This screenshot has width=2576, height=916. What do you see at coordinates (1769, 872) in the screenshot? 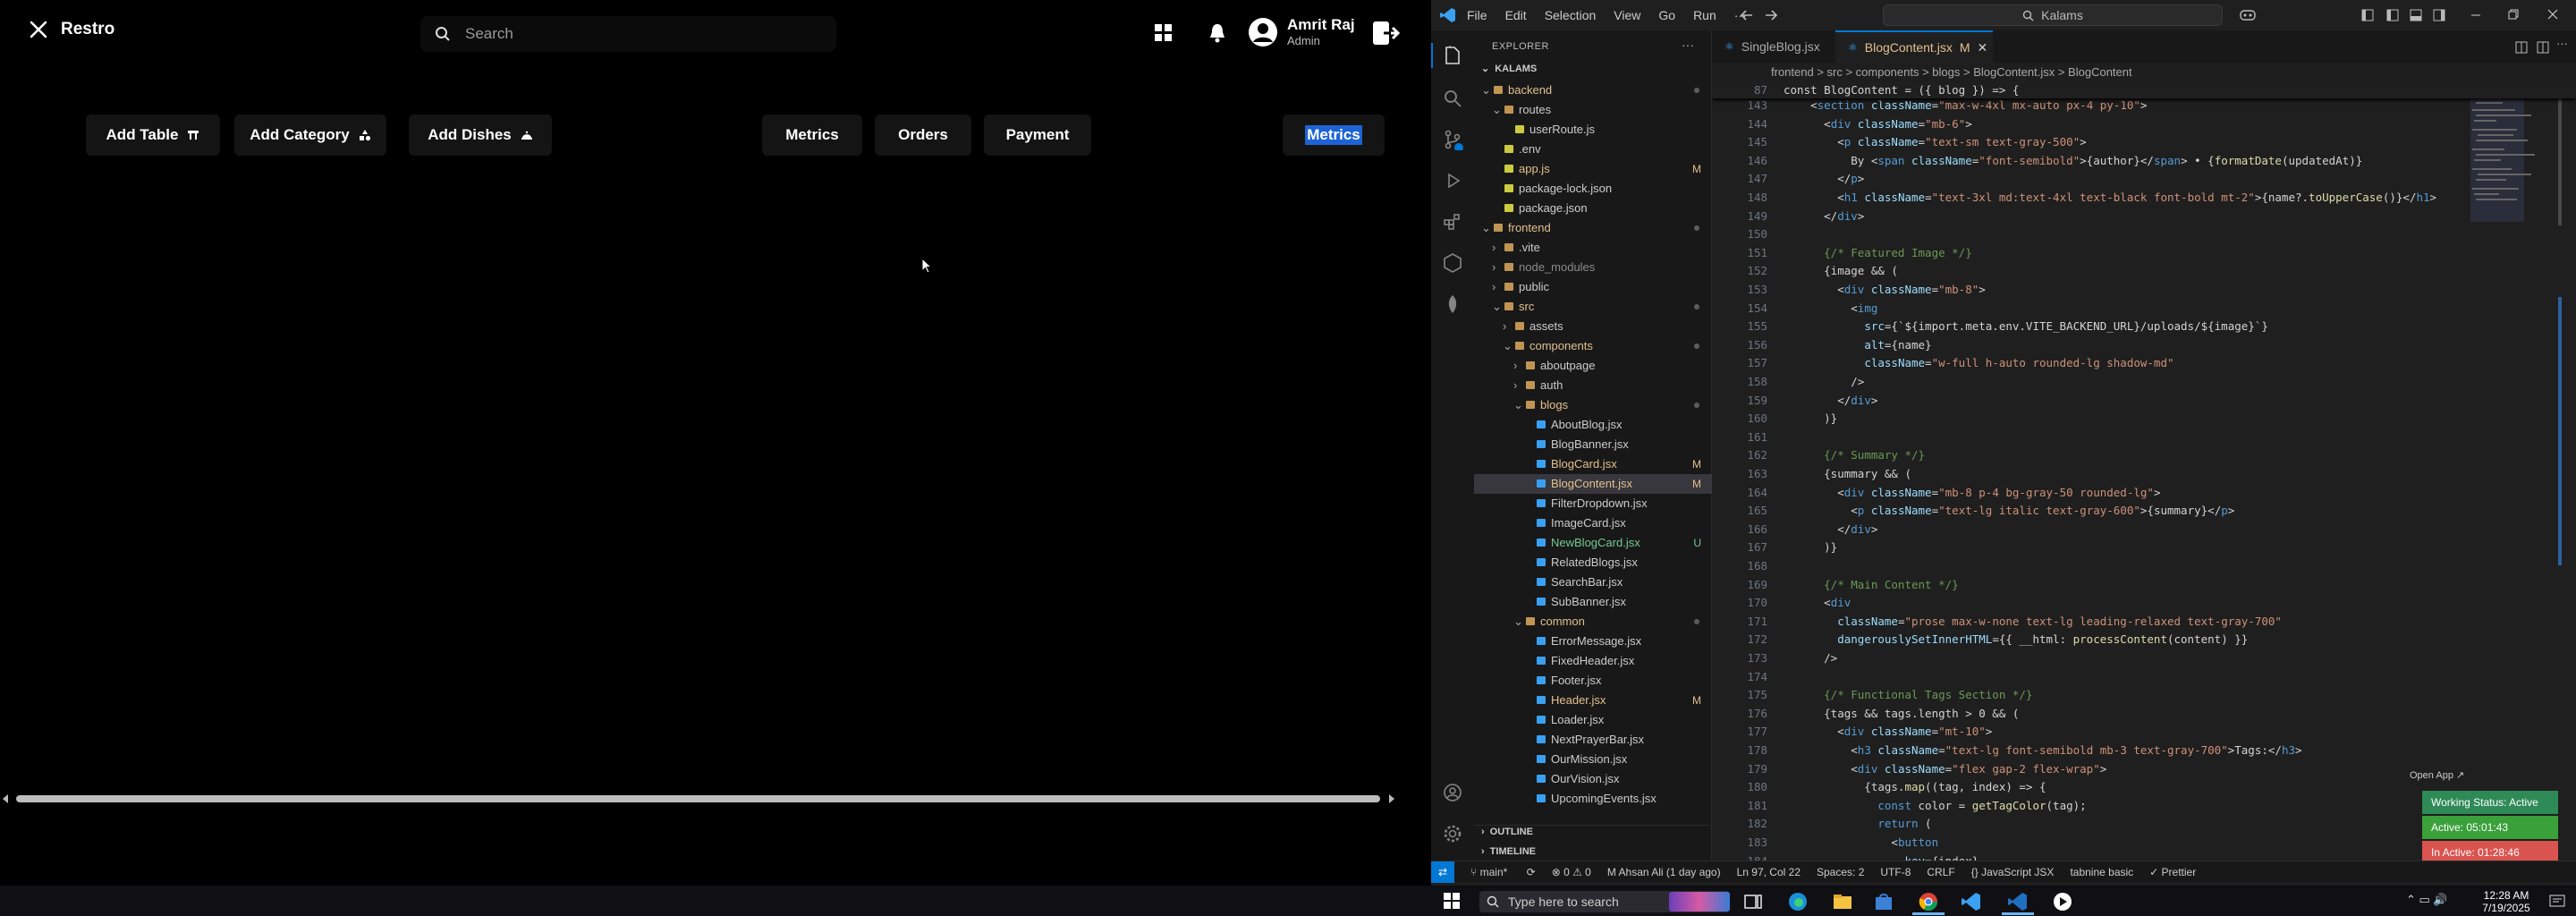
I see `cursor-position: Ln 97, Col 22` at bounding box center [1769, 872].